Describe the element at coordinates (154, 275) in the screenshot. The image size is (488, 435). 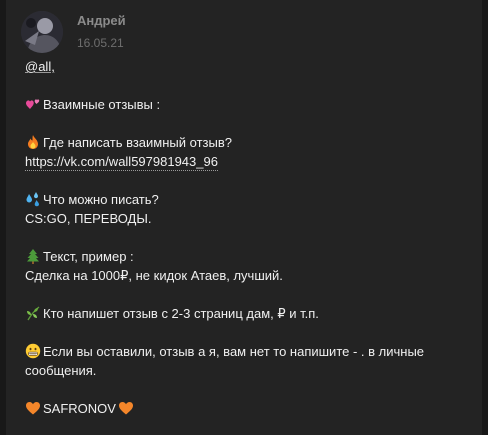
I see `example-text: Сделка на 1000₽, не кидок Атаев, лучший.` at that location.